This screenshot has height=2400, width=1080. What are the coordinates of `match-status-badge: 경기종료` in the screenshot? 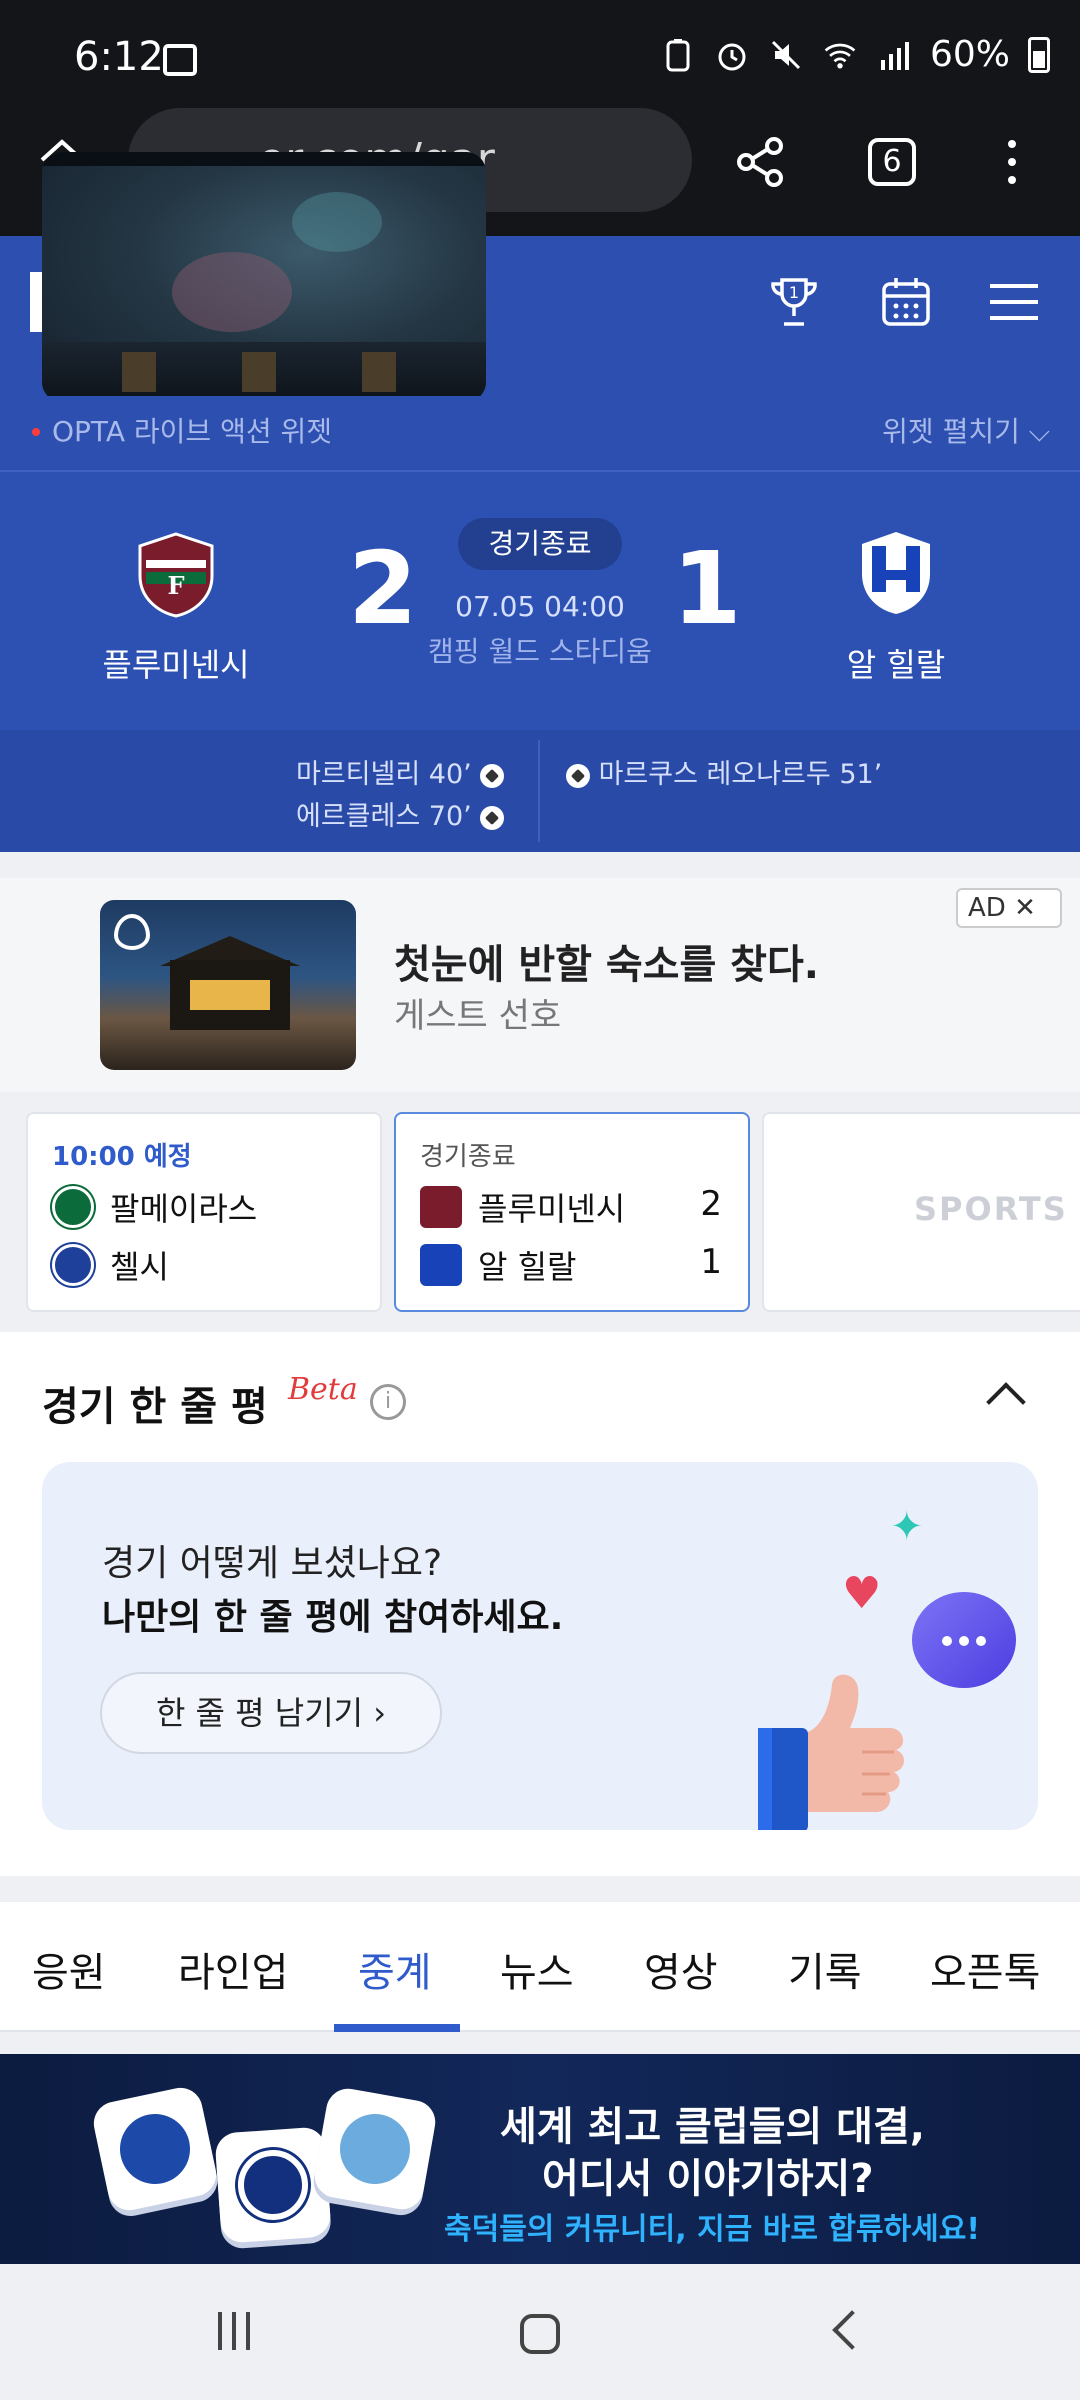 It's located at (540, 544).